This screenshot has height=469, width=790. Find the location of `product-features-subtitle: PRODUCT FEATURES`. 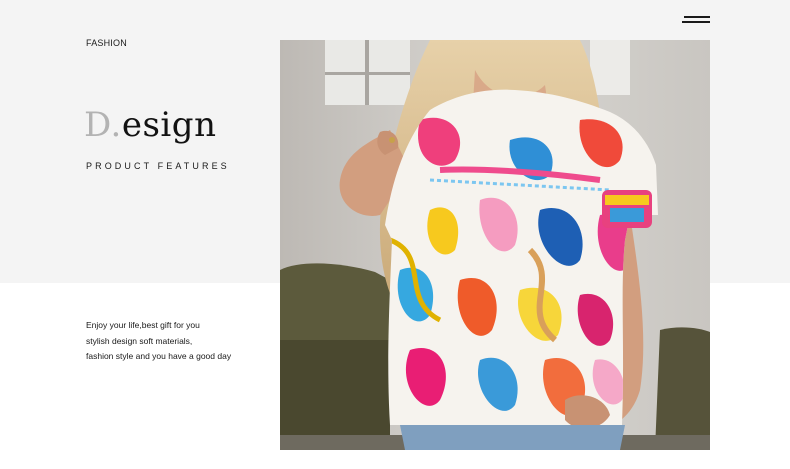

product-features-subtitle: PRODUCT FEATURES is located at coordinates (158, 166).